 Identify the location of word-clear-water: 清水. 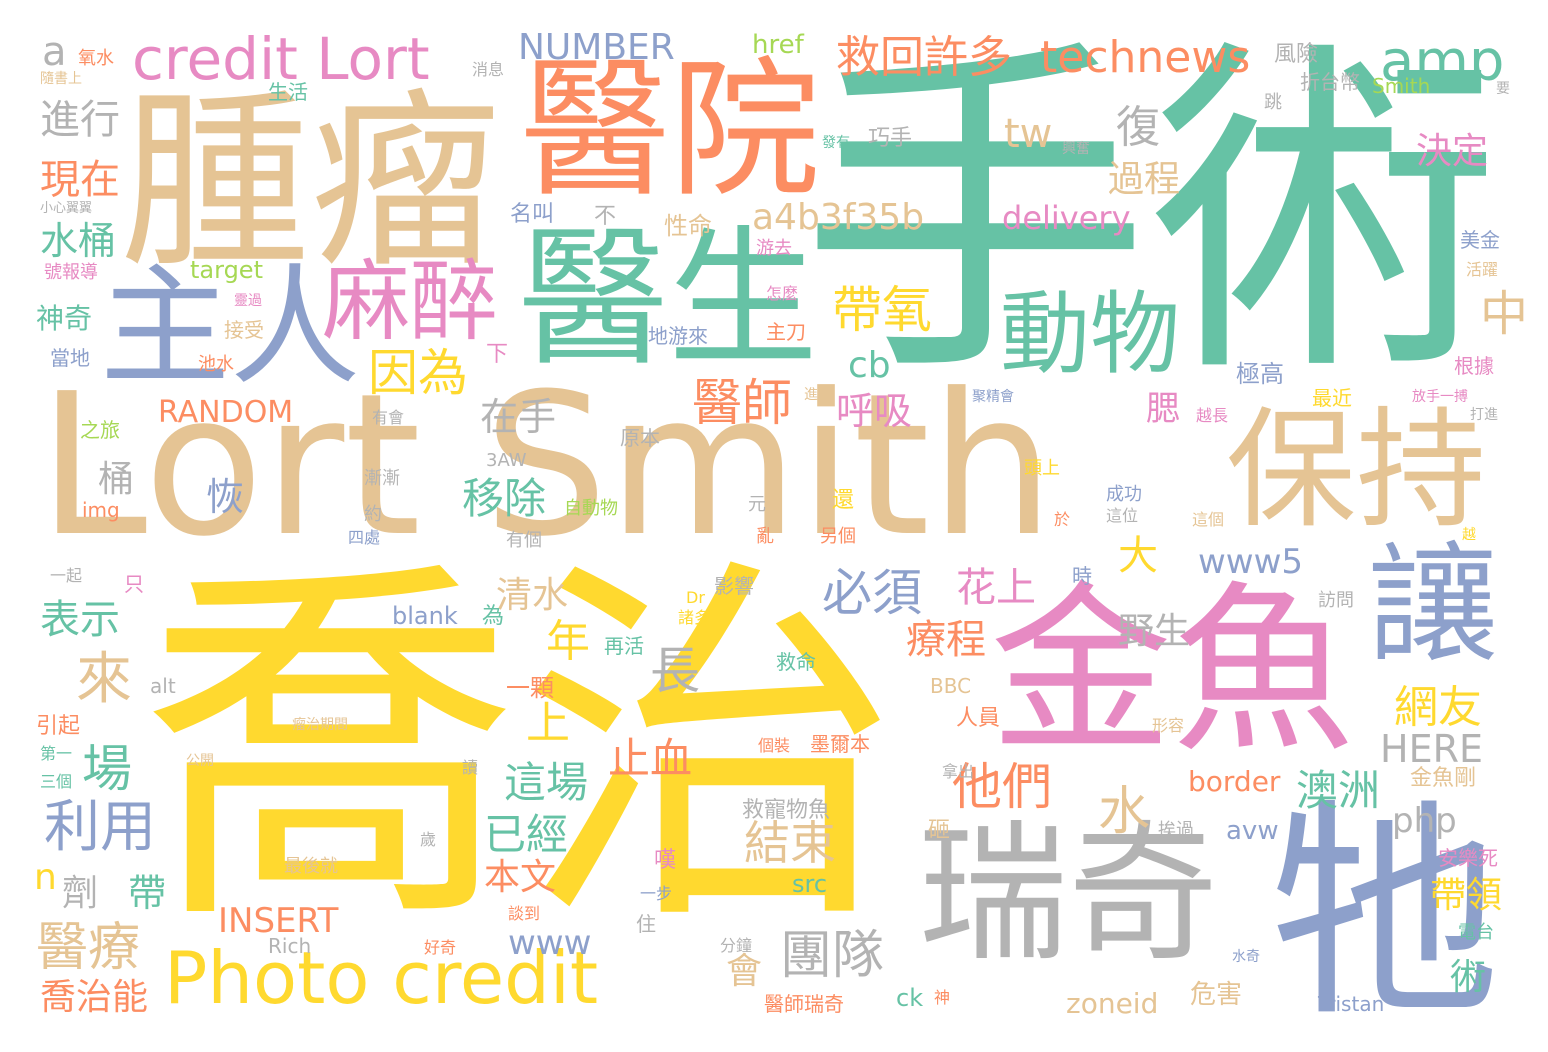
(532, 595).